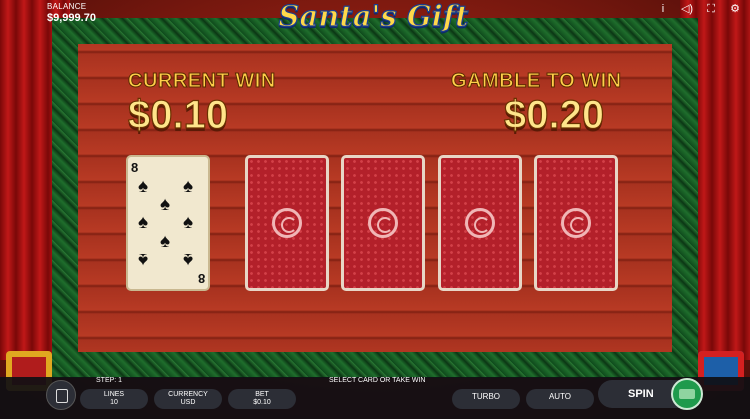 This screenshot has width=750, height=419. What do you see at coordinates (687, 9) in the screenshot?
I see `sound-icon: ◁)` at bounding box center [687, 9].